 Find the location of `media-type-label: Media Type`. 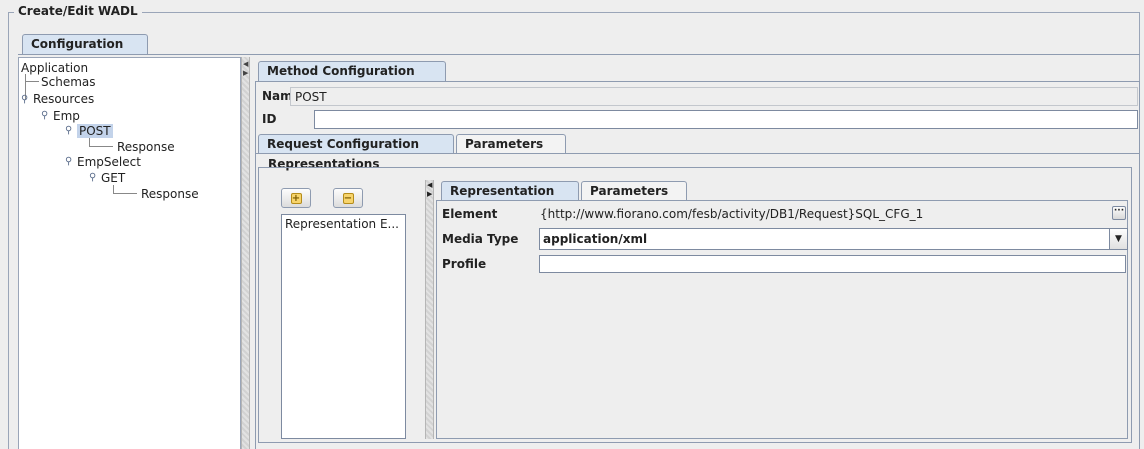

media-type-label: Media Type is located at coordinates (480, 239).